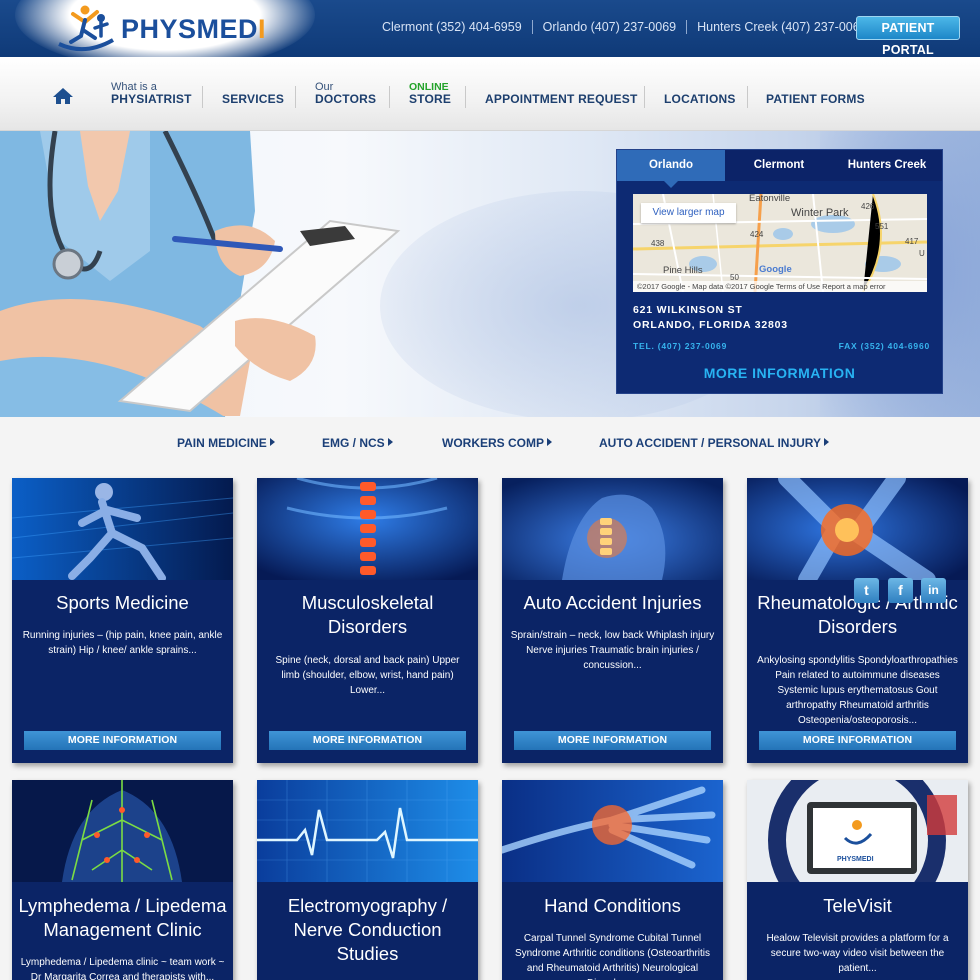 This screenshot has height=980, width=980. What do you see at coordinates (700, 99) in the screenshot?
I see `nav-locations-label: LOCATIONS` at bounding box center [700, 99].